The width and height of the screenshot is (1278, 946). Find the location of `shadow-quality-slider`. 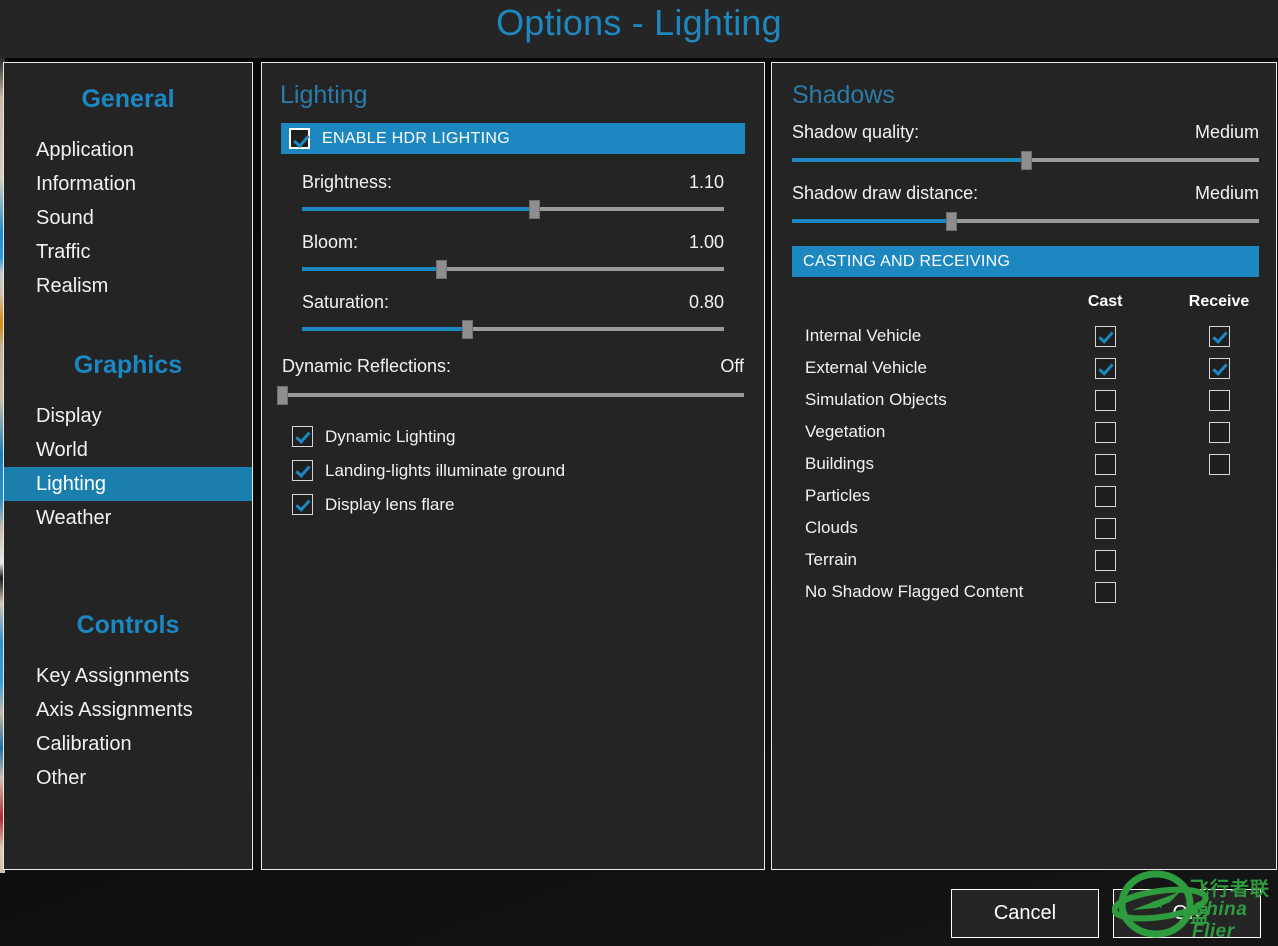

shadow-quality-slider is located at coordinates (1025, 160).